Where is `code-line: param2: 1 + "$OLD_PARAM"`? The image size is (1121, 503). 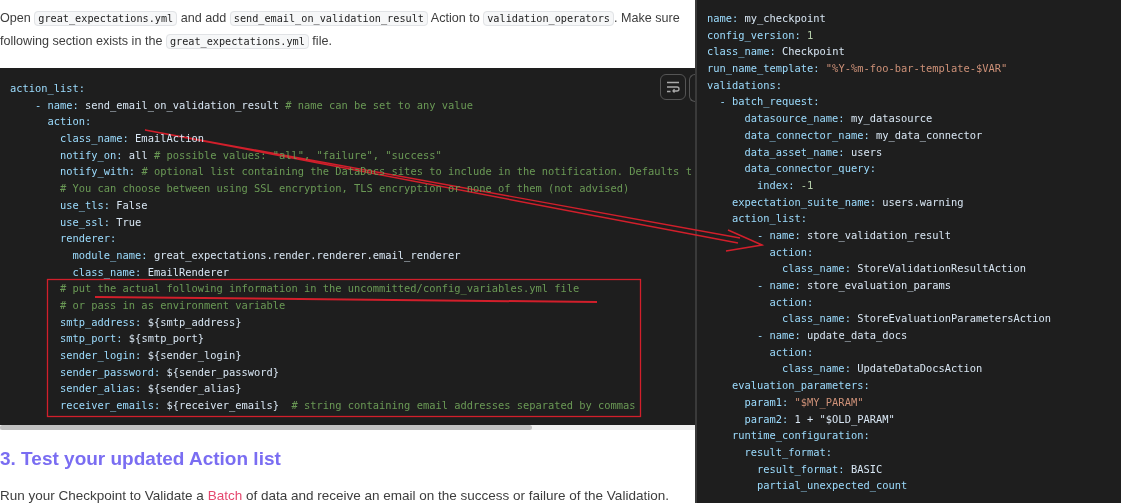
code-line: param2: 1 + "$OLD_PARAM" is located at coordinates (819, 419).